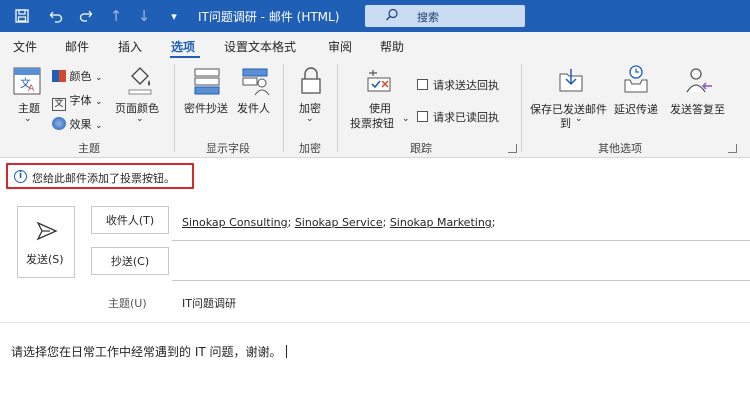 The width and height of the screenshot is (750, 420). Describe the element at coordinates (209, 303) in the screenshot. I see `subject-input: IT问题调研` at that location.